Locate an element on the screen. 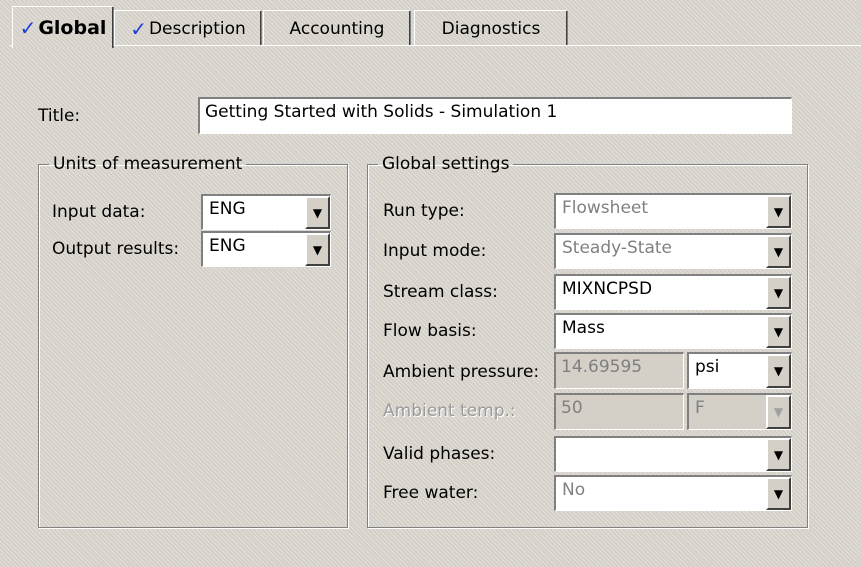  output-results-label: Output results: is located at coordinates (116, 249).